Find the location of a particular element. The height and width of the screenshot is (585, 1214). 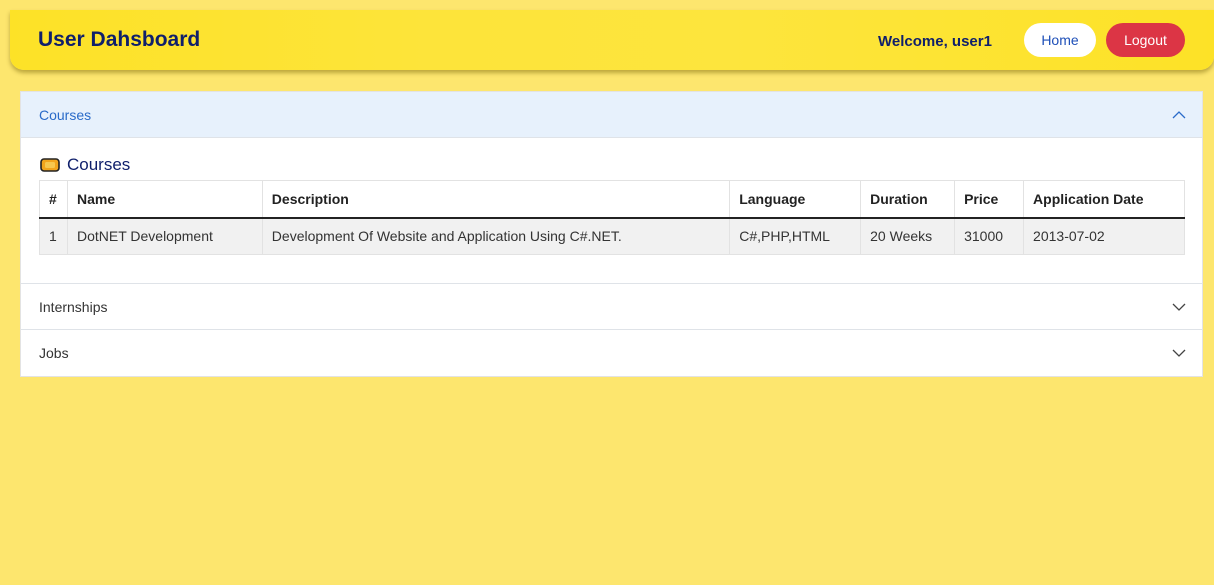

dashboard-title: User Dahsboard is located at coordinates (119, 39).